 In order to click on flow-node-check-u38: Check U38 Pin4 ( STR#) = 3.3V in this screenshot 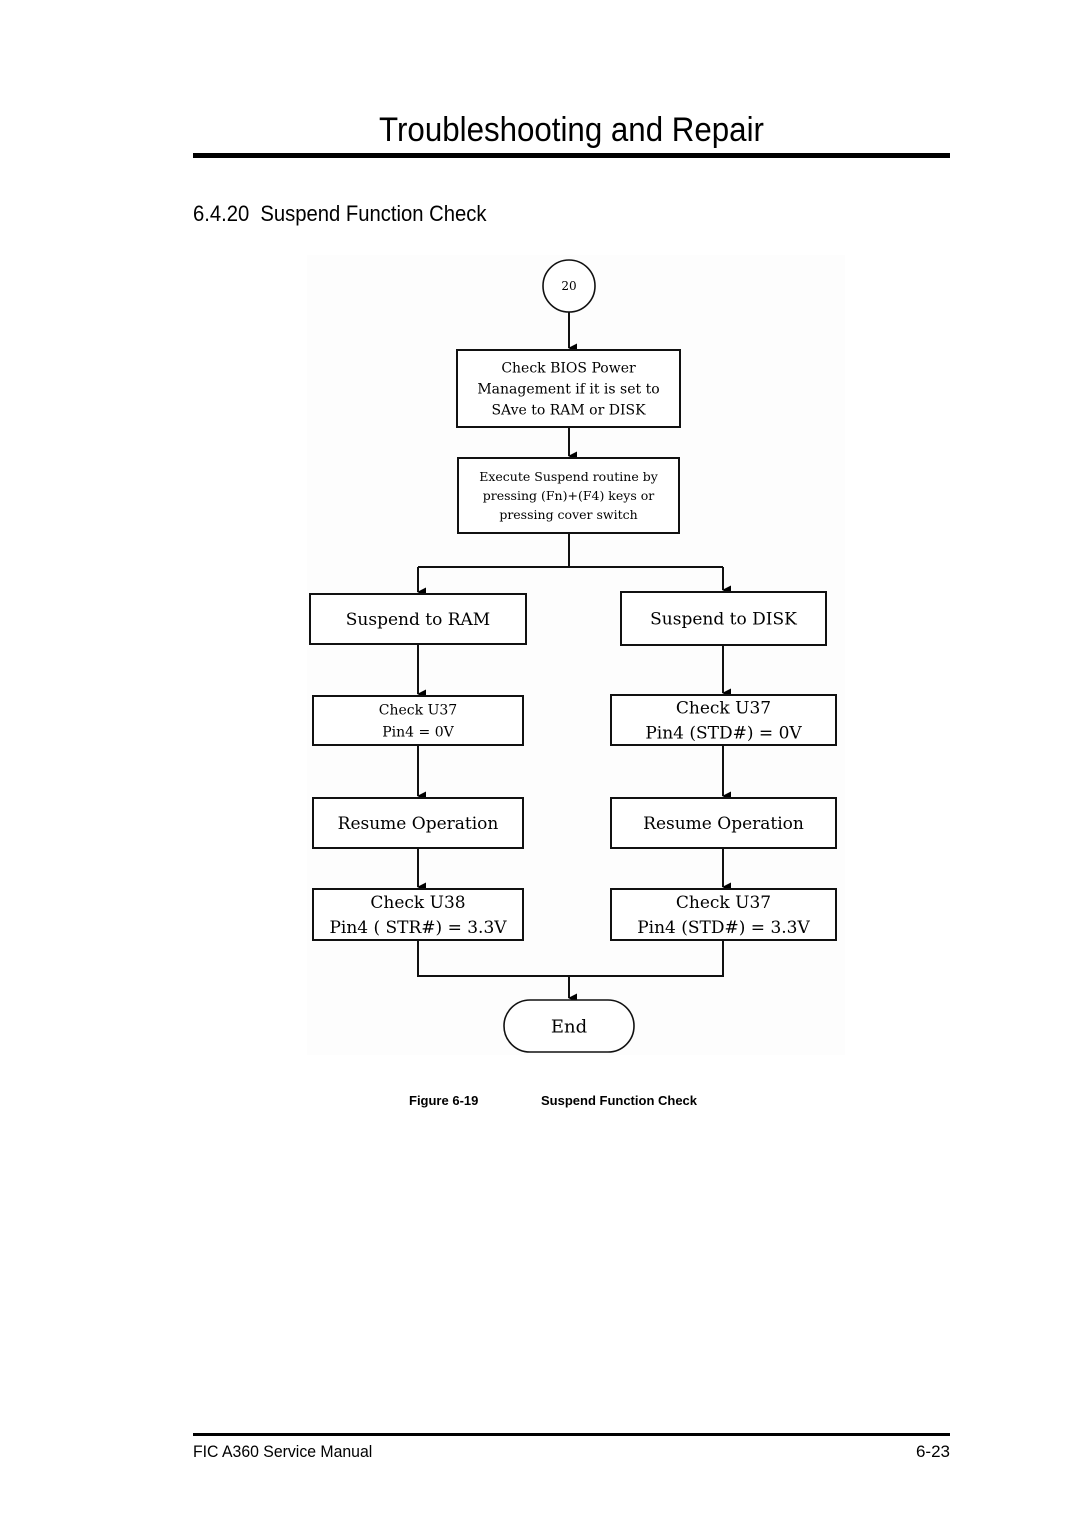, I will do `click(418, 914)`.